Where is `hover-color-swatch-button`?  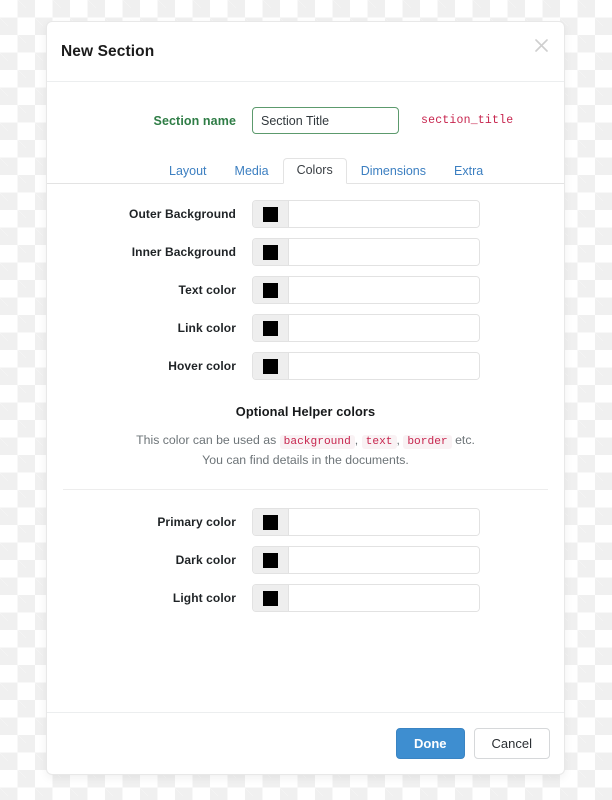
hover-color-swatch-button is located at coordinates (271, 366).